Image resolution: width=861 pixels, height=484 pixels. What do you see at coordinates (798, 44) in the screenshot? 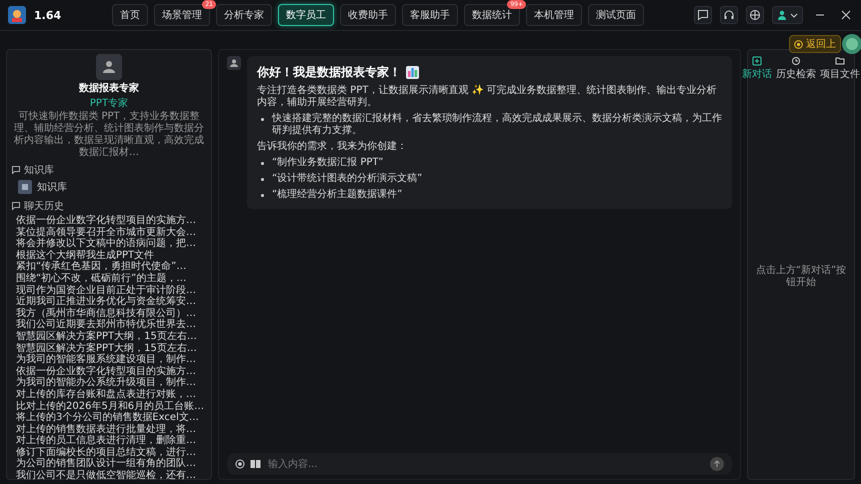
I see `coin-icon` at bounding box center [798, 44].